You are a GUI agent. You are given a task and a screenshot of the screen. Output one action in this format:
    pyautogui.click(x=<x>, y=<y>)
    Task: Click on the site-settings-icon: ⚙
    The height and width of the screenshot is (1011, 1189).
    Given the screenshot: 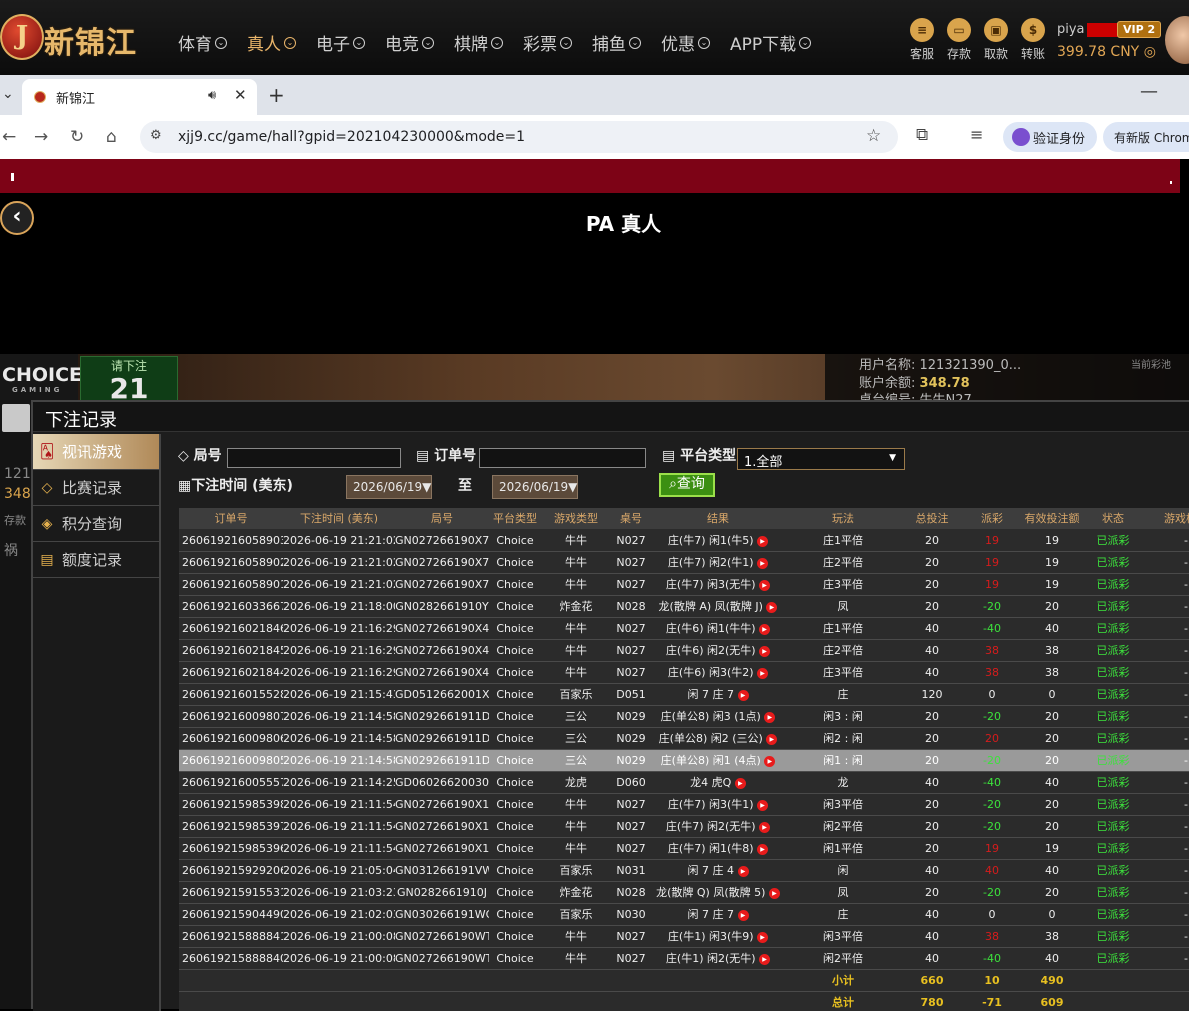 What is the action you would take?
    pyautogui.click(x=156, y=135)
    